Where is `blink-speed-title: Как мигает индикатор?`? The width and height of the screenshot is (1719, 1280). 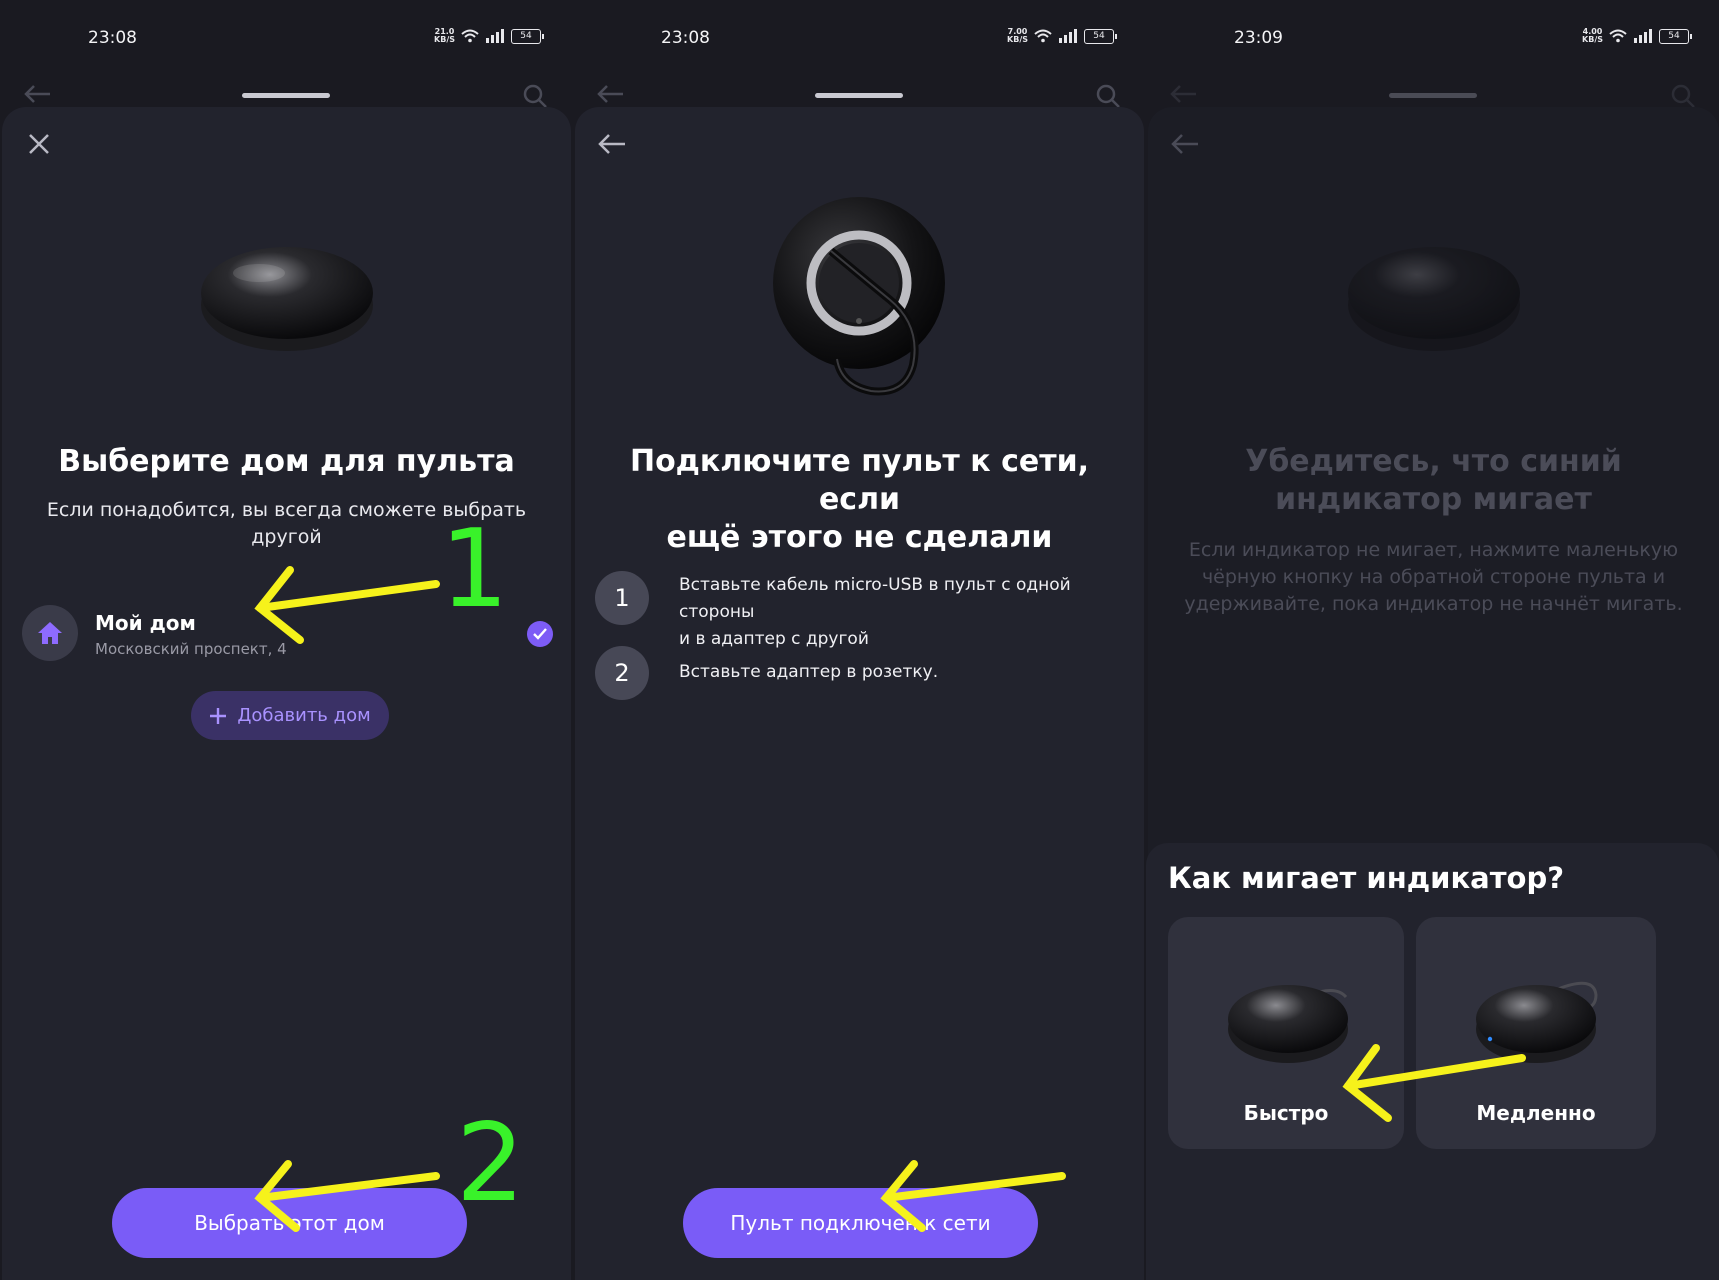
blink-speed-title: Как мигает индикатор? is located at coordinates (1366, 878).